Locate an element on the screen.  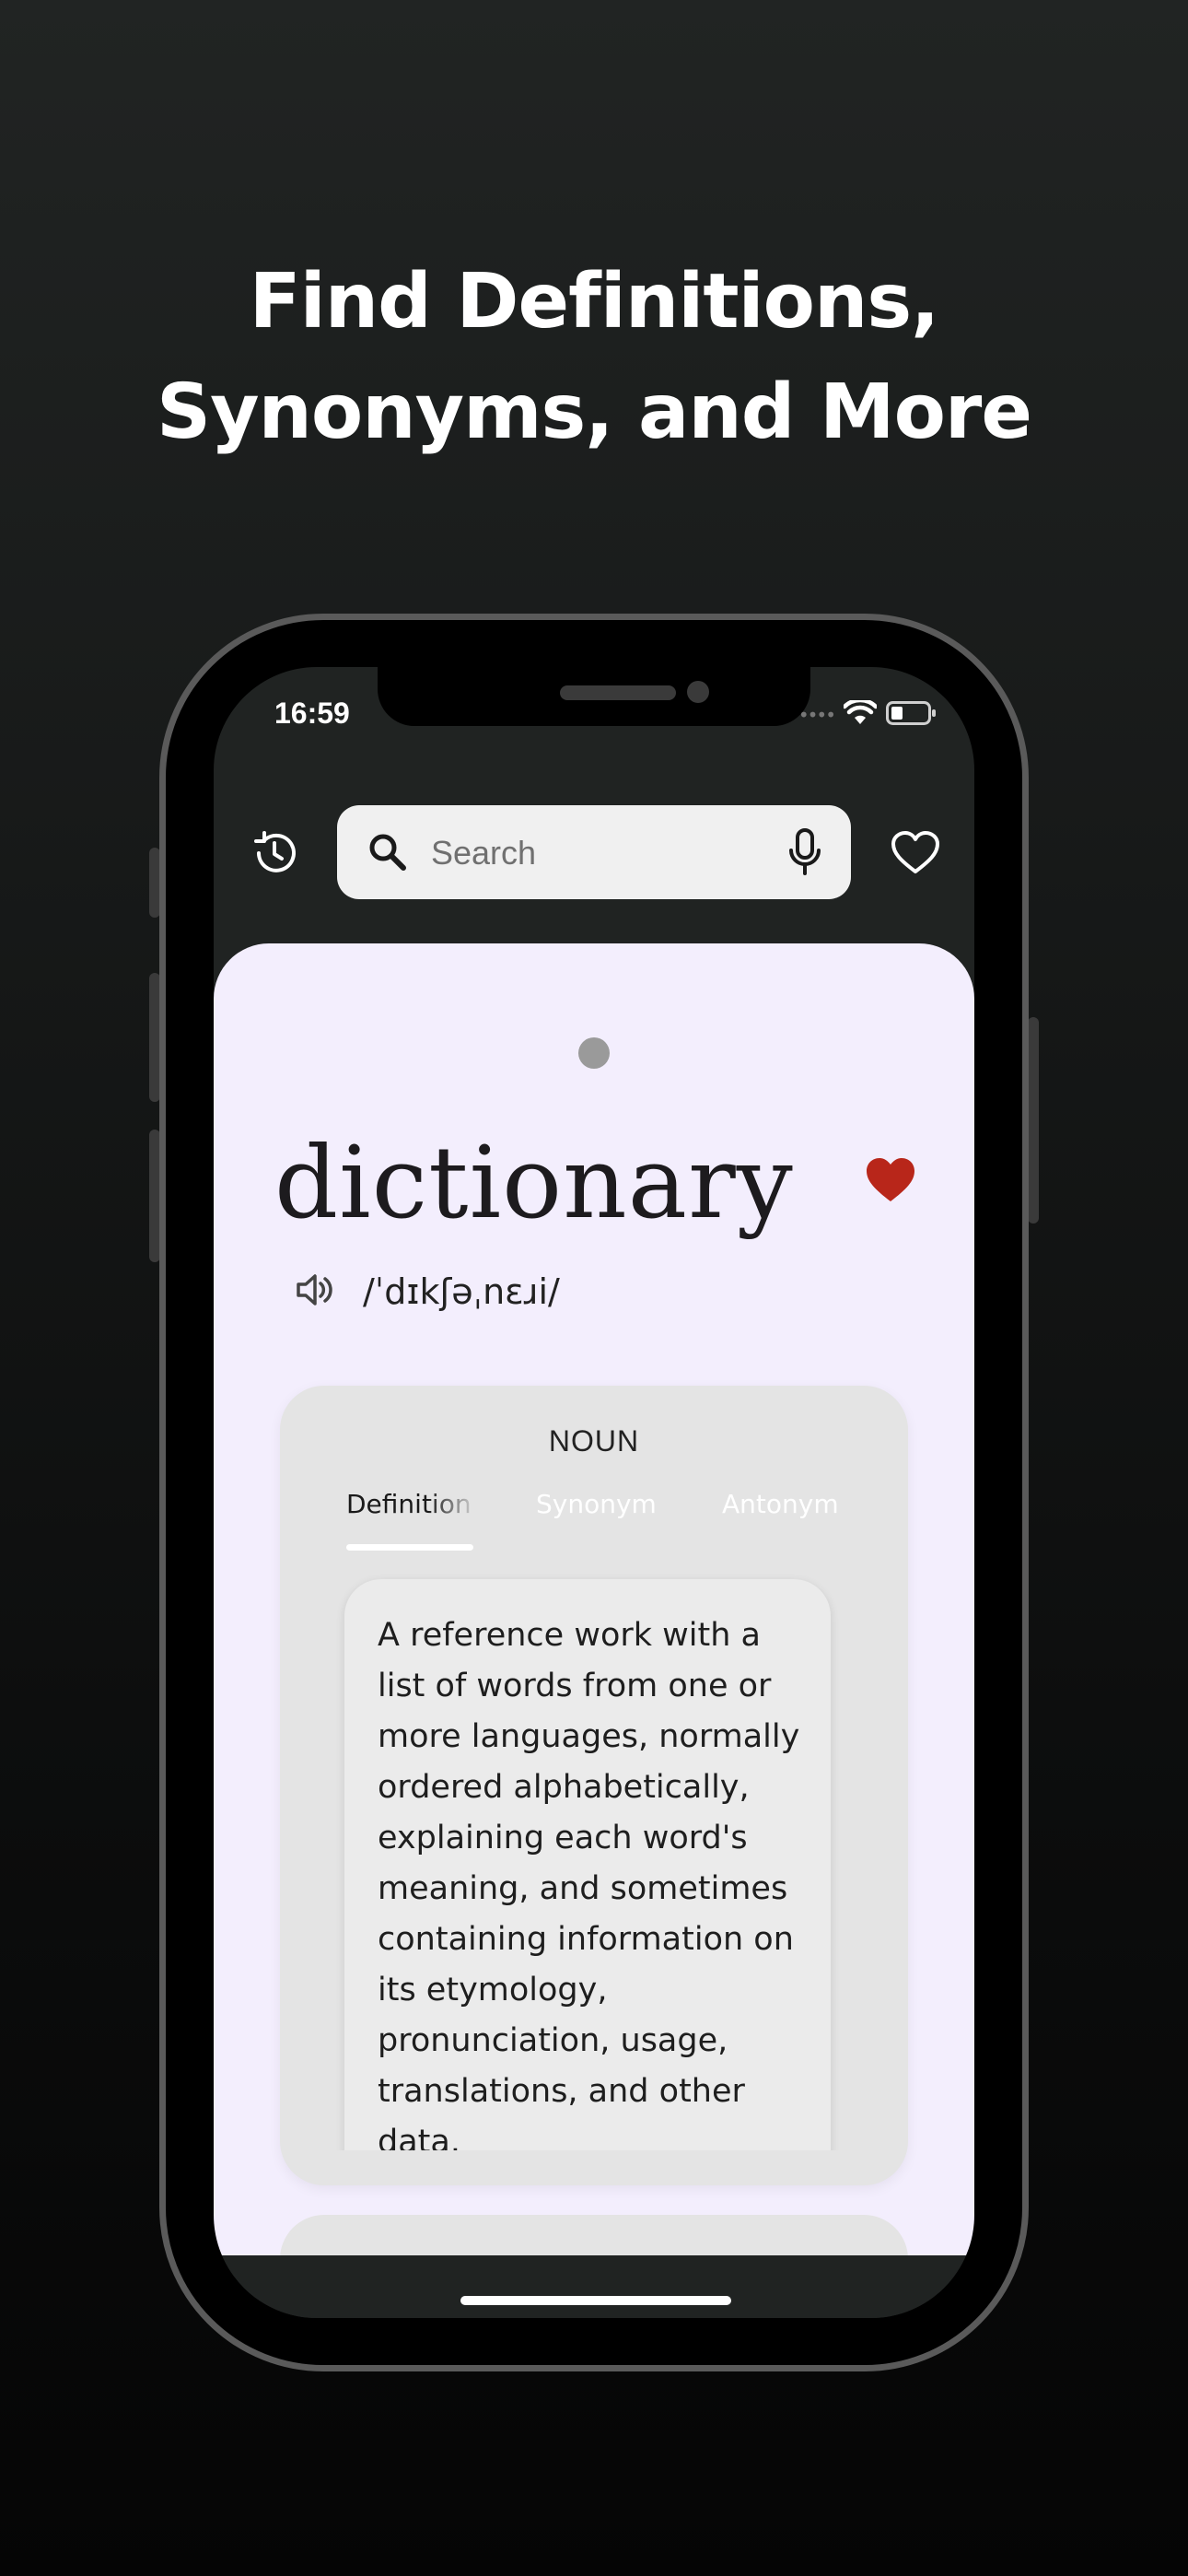
heart-outline-icon is located at coordinates (915, 853).